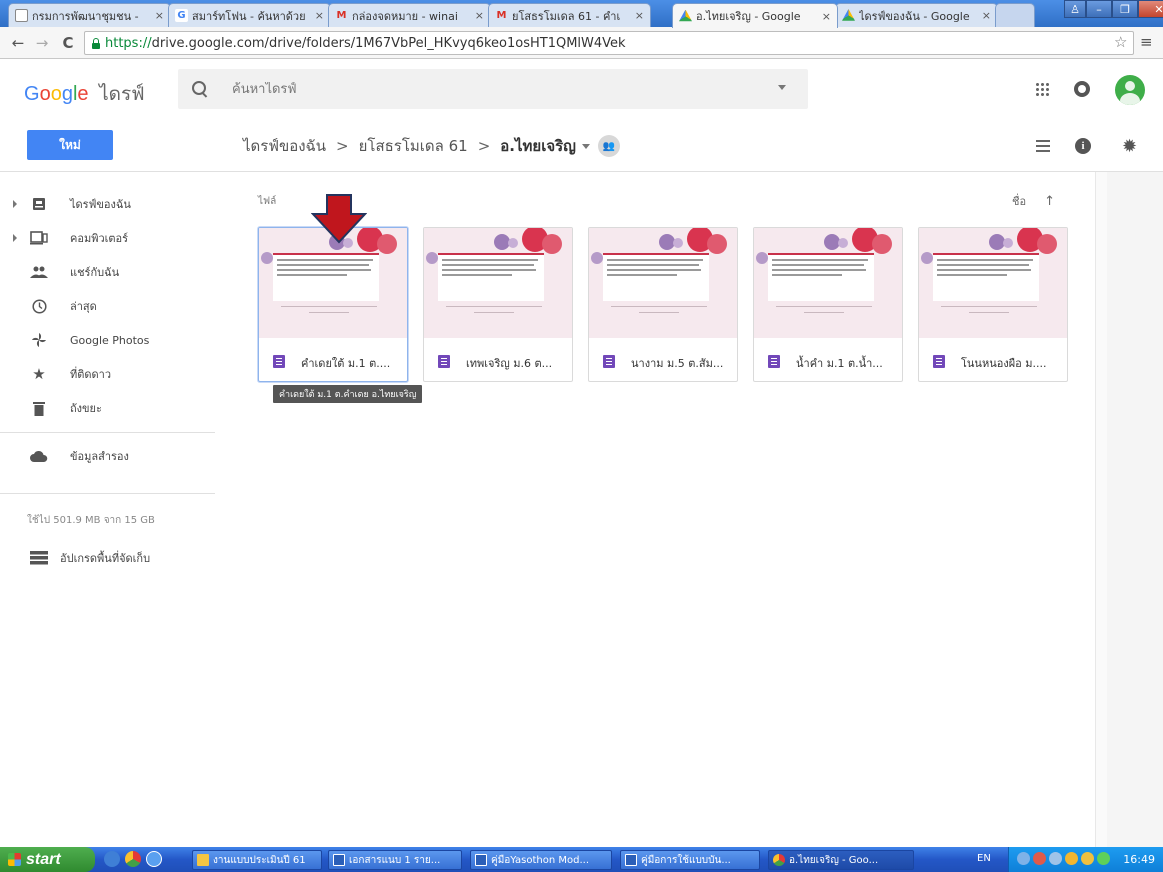  Describe the element at coordinates (755, 15) in the screenshot. I see `browser-tab-5: อ.ไทยเจริญ - Google ×` at that location.